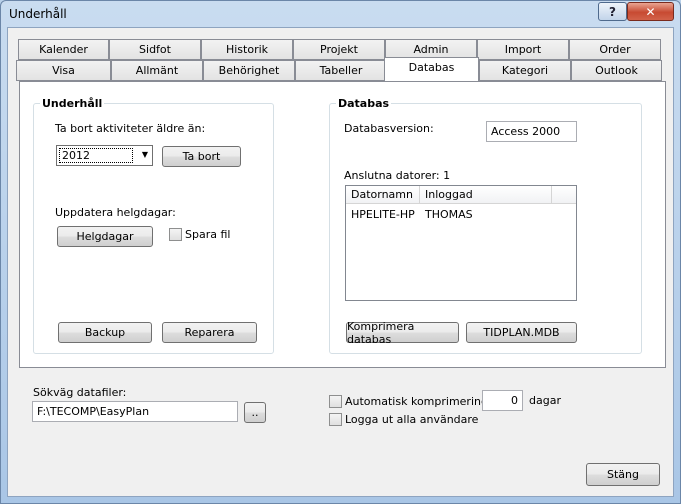 Image resolution: width=681 pixels, height=504 pixels. I want to click on window-title: Underhåll, so click(38, 14).